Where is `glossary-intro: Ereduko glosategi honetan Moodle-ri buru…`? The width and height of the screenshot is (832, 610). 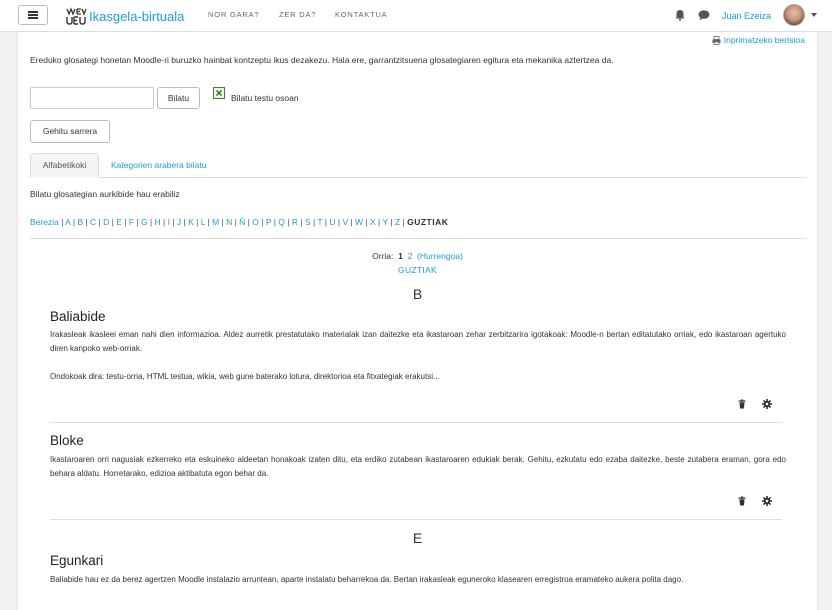 glossary-intro: Ereduko glosategi honetan Moodle-ri buru… is located at coordinates (322, 60).